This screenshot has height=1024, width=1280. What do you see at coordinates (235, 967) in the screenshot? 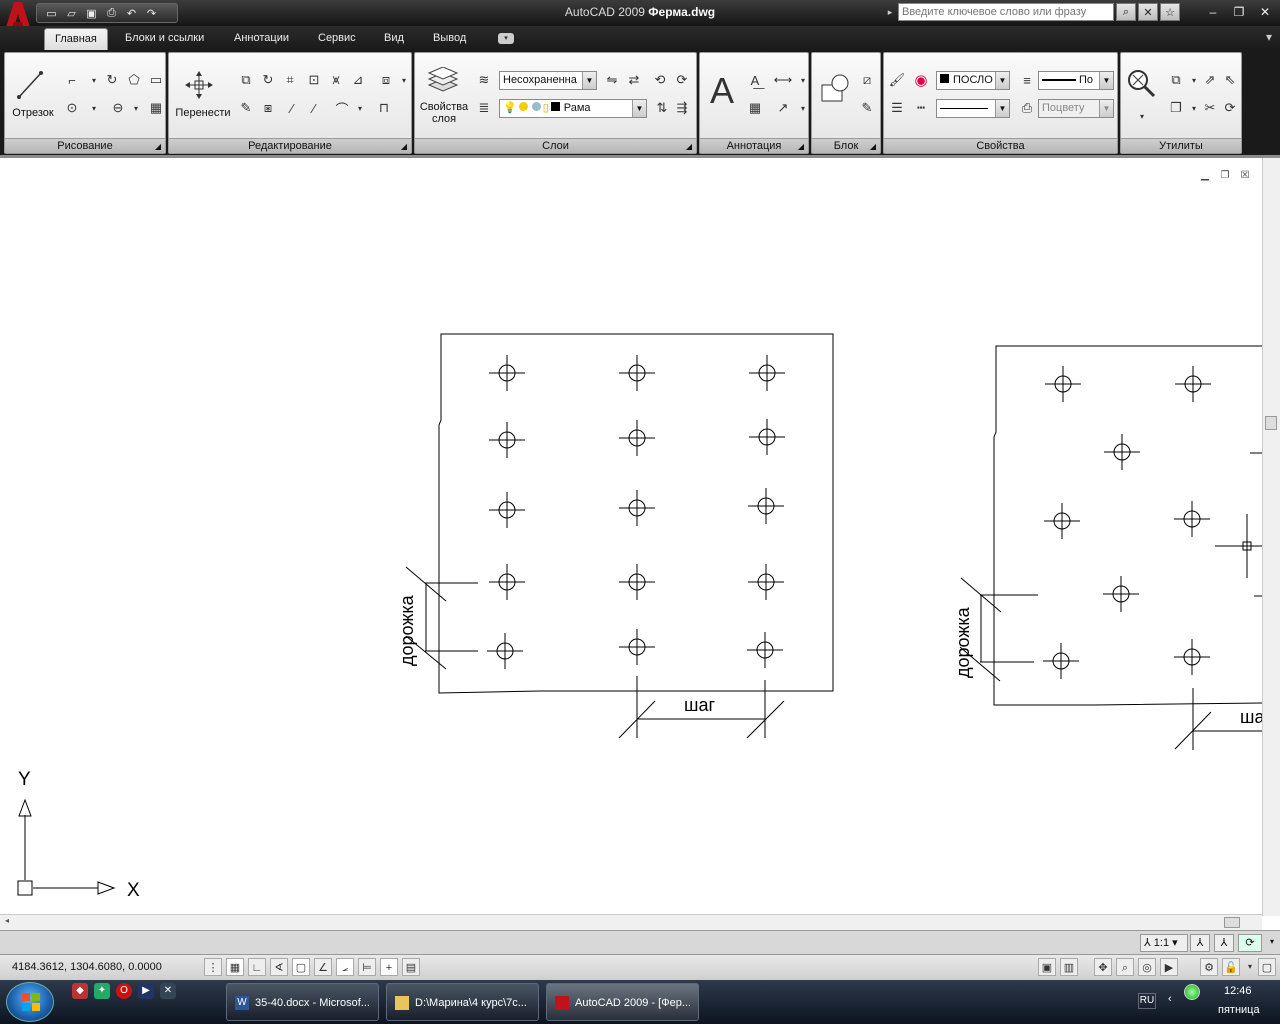
I see `grid-icon: ▦` at bounding box center [235, 967].